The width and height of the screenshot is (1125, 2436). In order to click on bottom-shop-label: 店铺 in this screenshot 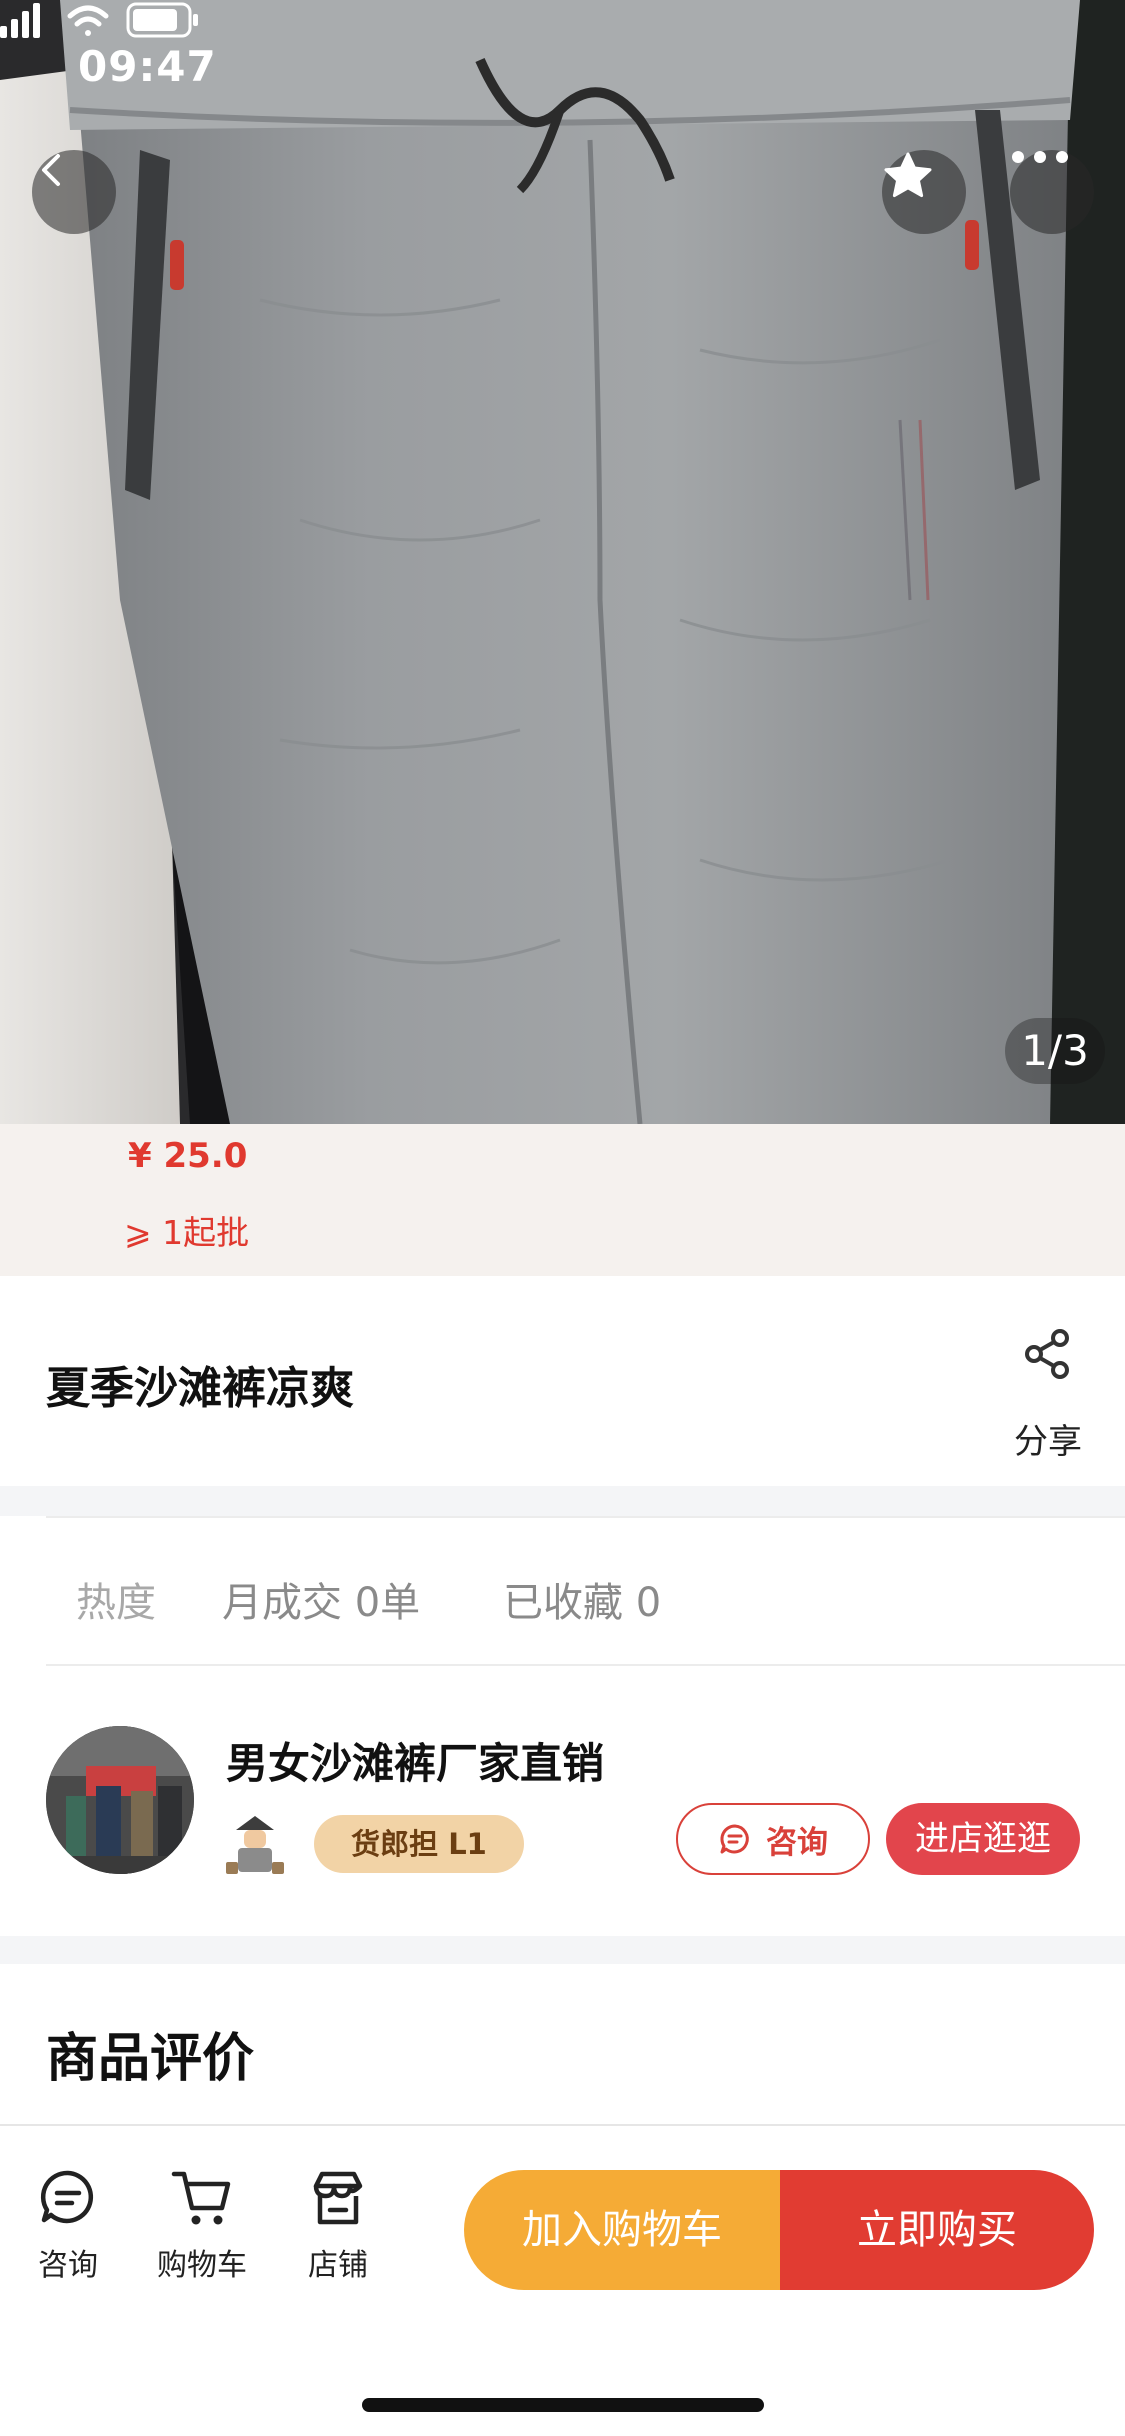, I will do `click(338, 2265)`.